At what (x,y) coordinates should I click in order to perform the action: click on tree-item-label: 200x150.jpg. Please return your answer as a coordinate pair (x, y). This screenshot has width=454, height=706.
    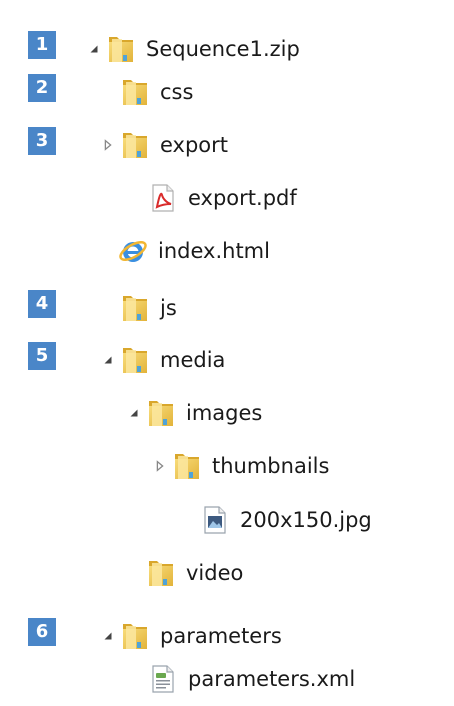
    Looking at the image, I should click on (306, 519).